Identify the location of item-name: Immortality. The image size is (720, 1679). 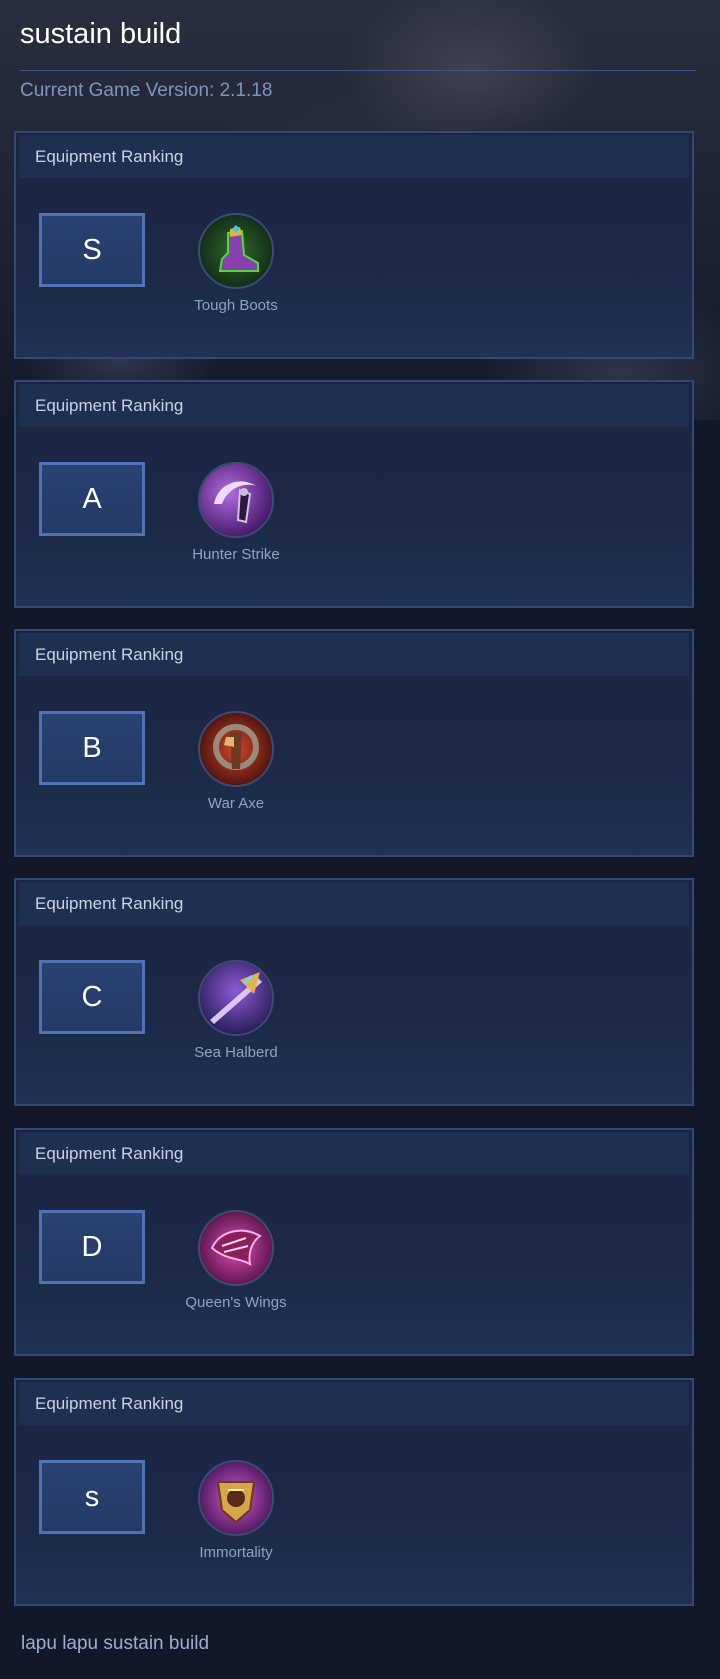
(236, 1552).